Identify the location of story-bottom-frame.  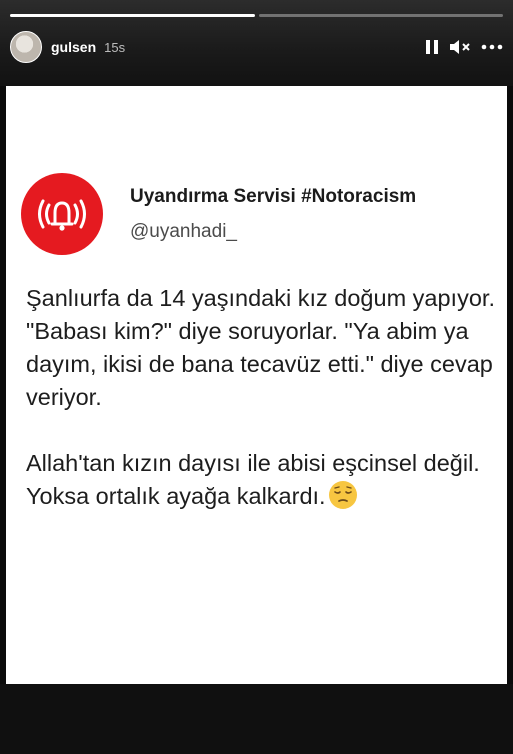
(256, 719).